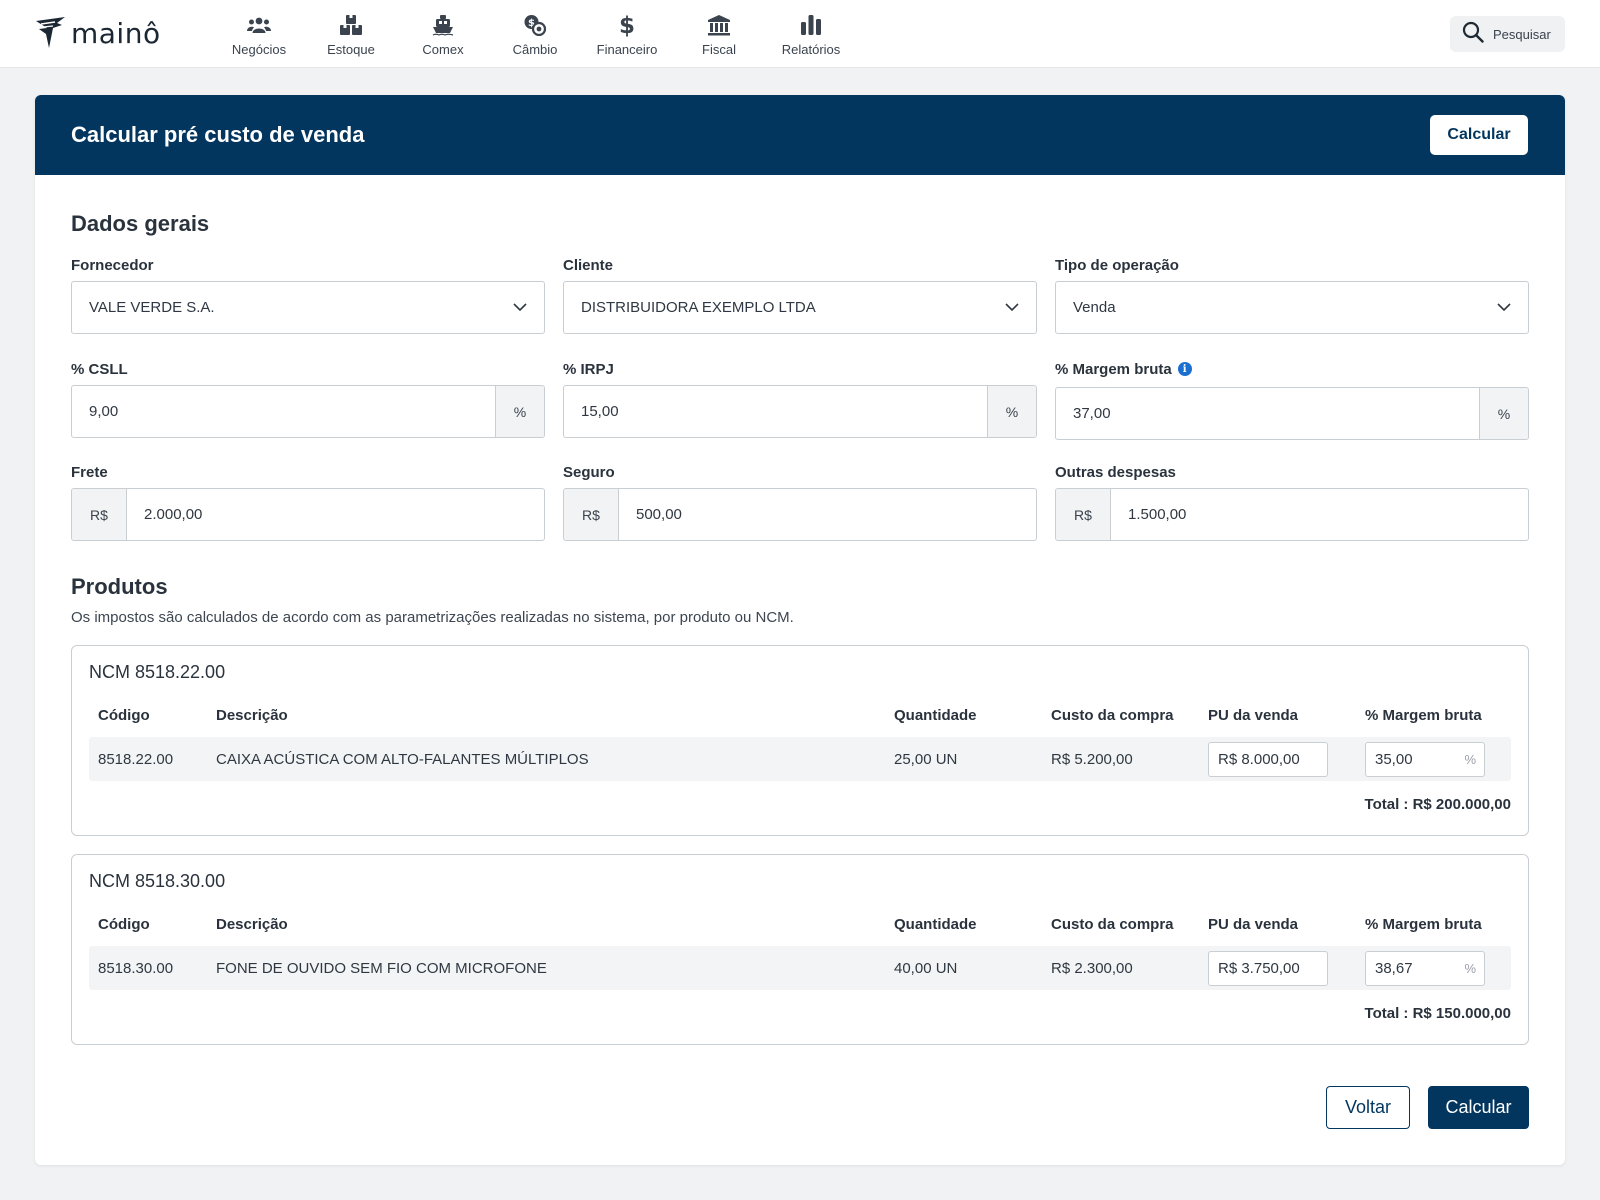 The image size is (1600, 1200). What do you see at coordinates (51, 33) in the screenshot?
I see `bird-logo-icon` at bounding box center [51, 33].